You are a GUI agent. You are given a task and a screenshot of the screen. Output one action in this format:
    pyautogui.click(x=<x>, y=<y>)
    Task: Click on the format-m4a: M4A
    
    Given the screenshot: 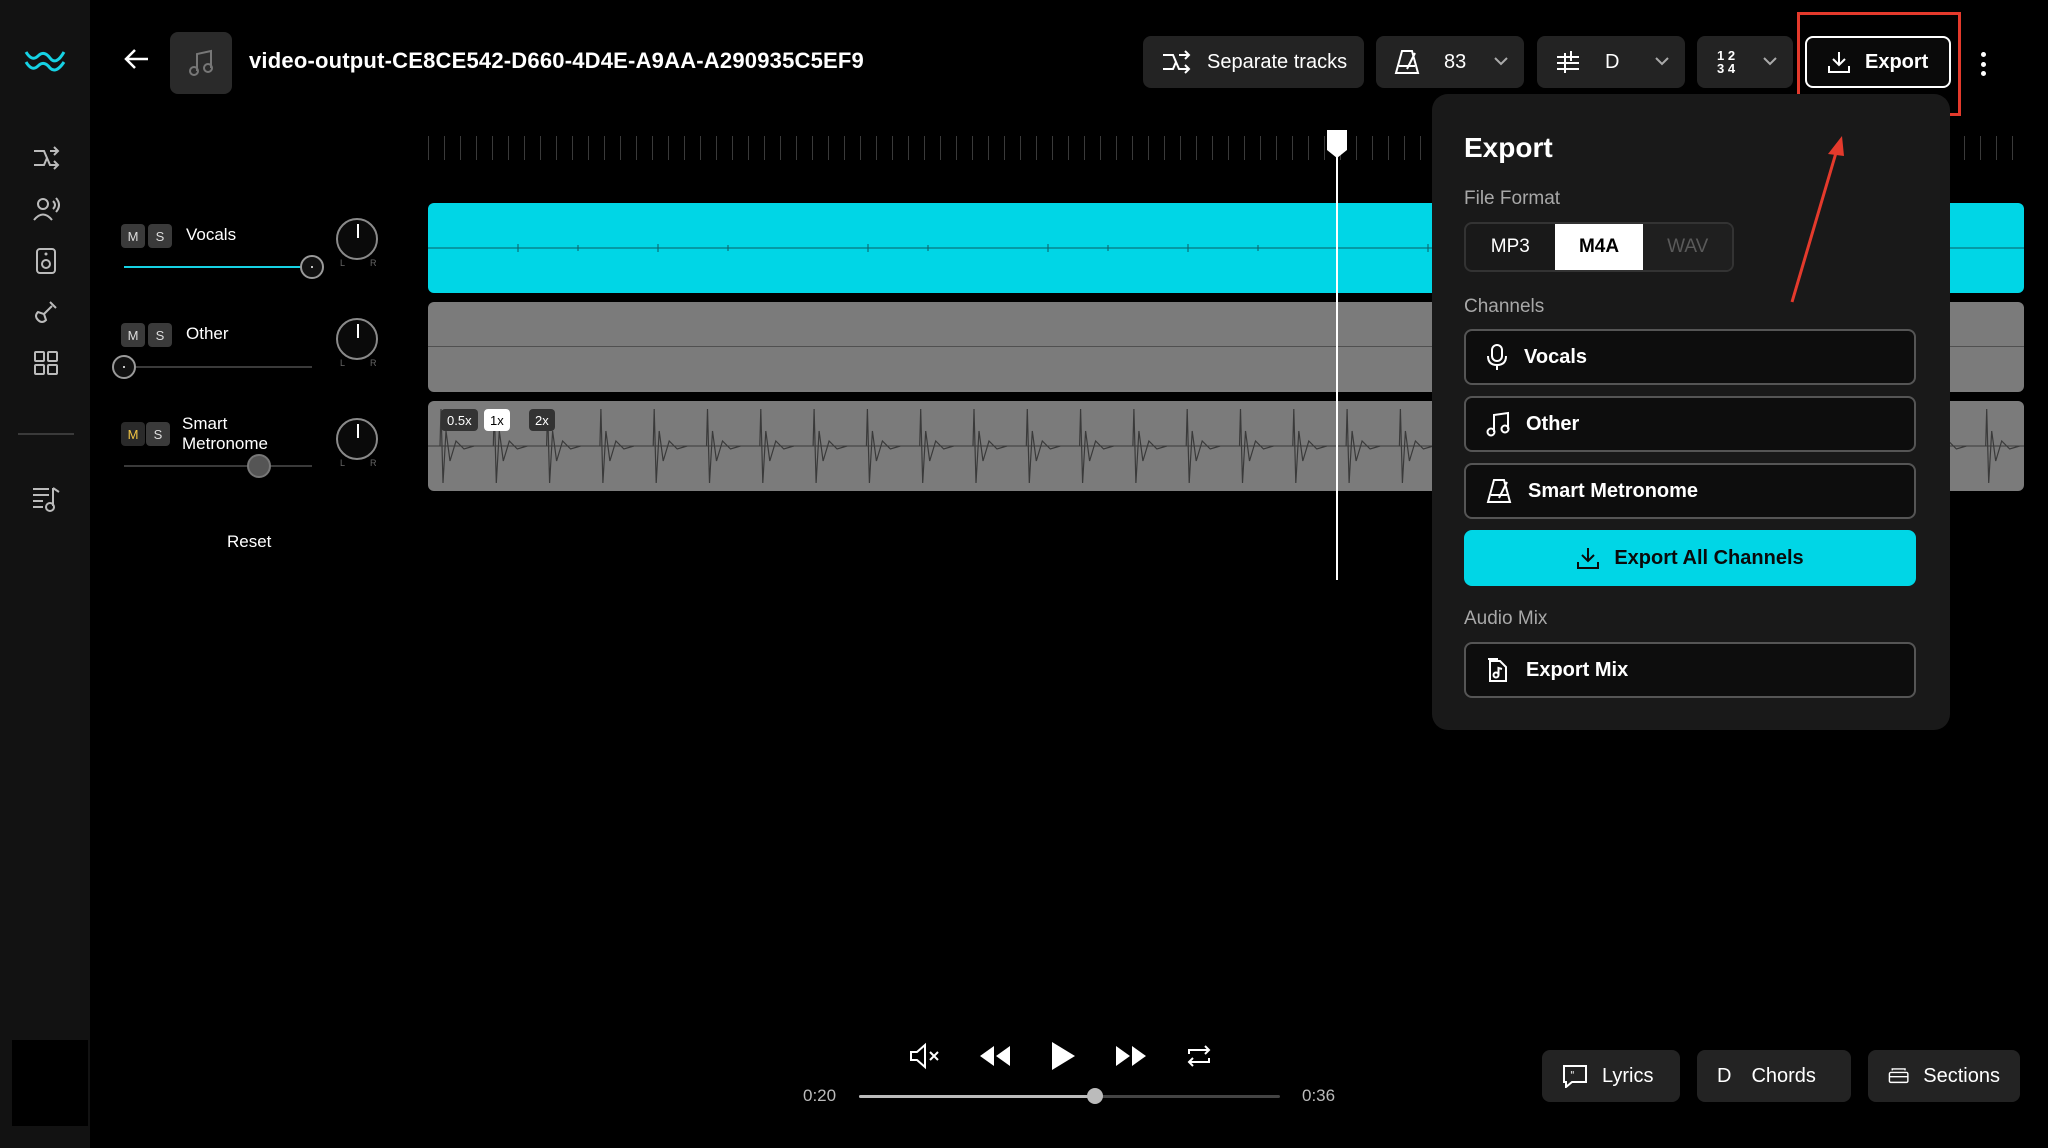 What is the action you would take?
    pyautogui.click(x=1599, y=247)
    